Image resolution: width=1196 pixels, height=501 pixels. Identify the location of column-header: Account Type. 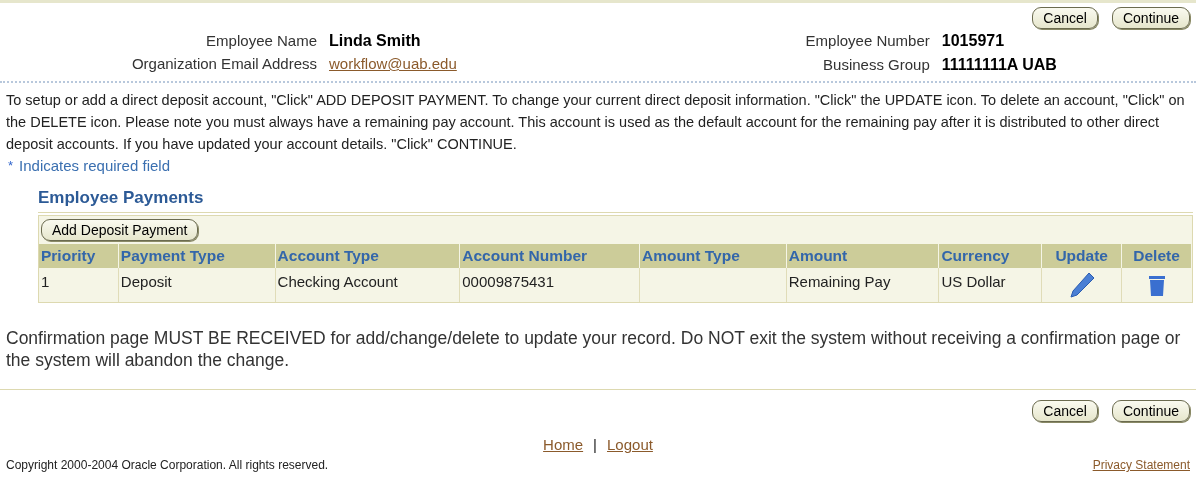
(368, 255).